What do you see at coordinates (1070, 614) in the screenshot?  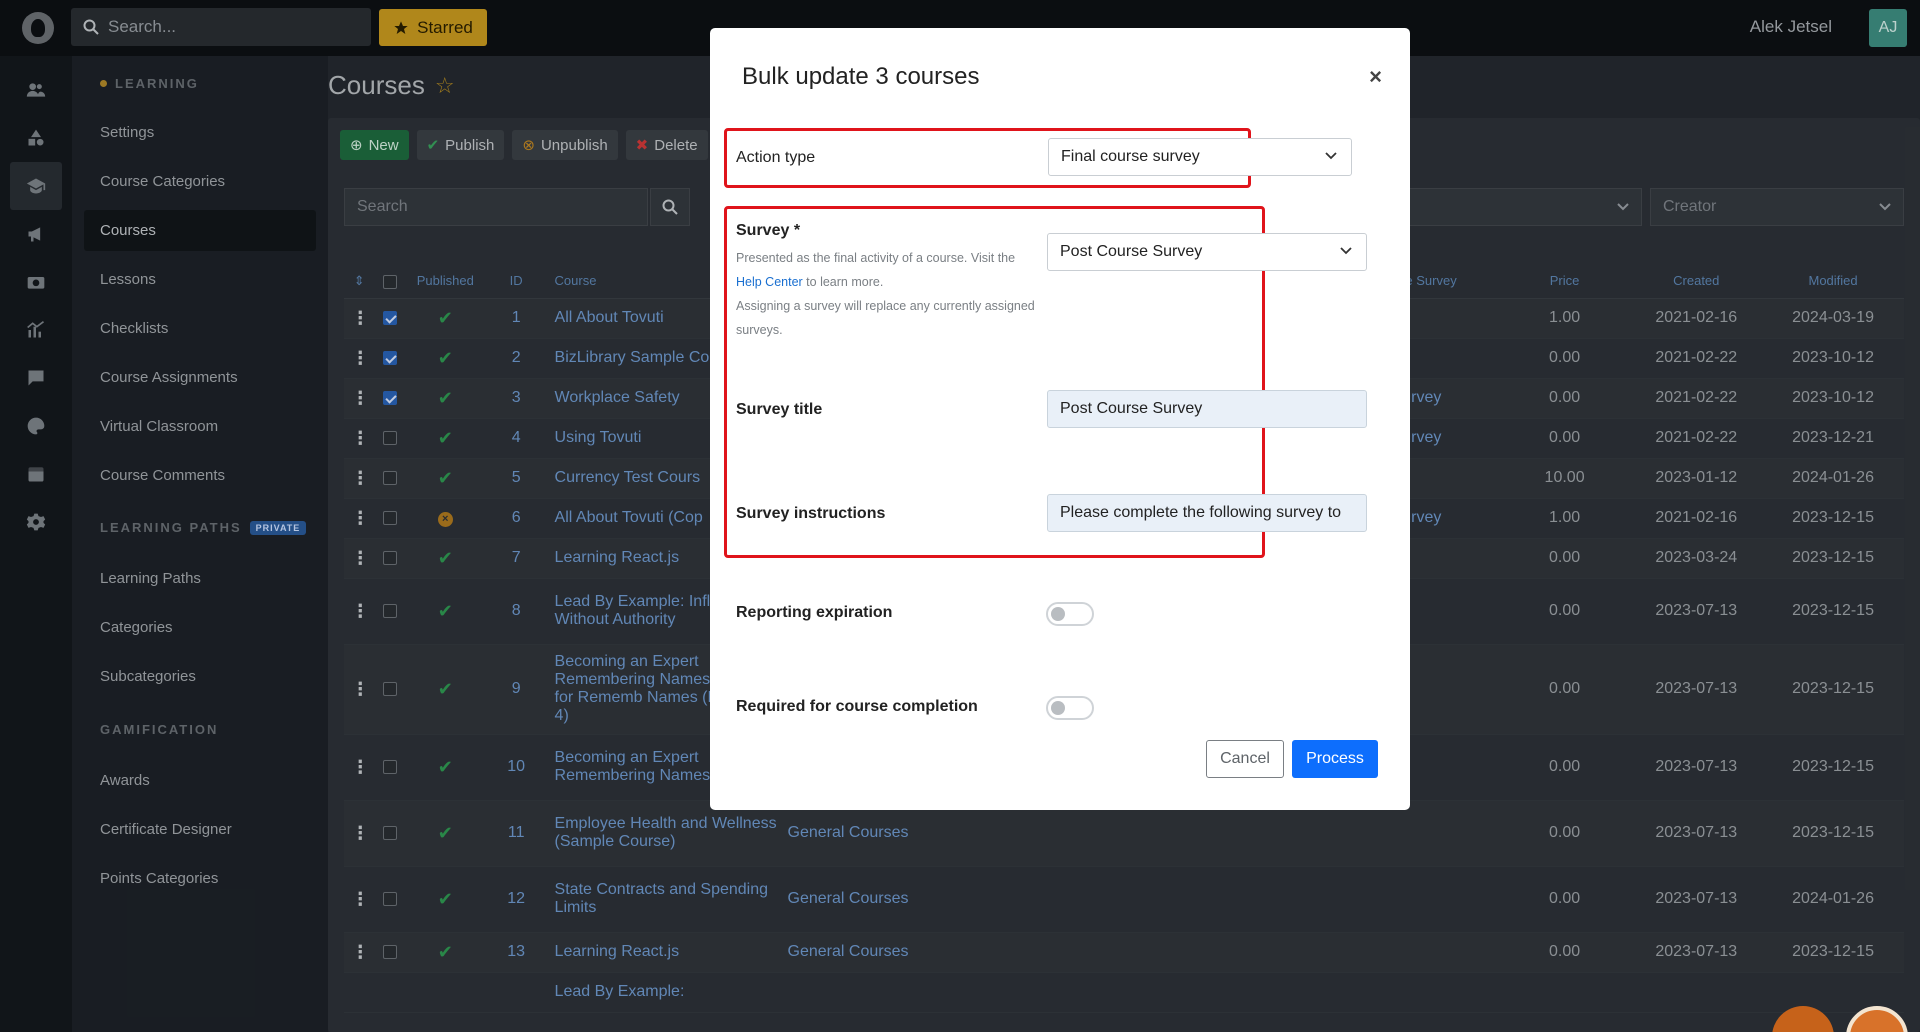 I see `reporting-expiration-toggle` at bounding box center [1070, 614].